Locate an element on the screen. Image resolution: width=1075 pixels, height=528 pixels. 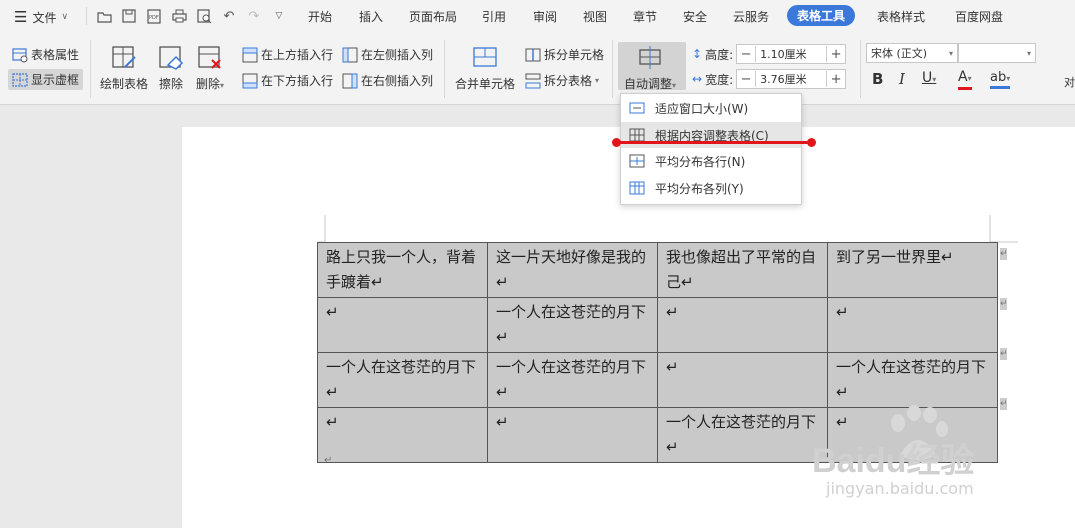
col-width-value: 3.76厘米 is located at coordinates (791, 79).